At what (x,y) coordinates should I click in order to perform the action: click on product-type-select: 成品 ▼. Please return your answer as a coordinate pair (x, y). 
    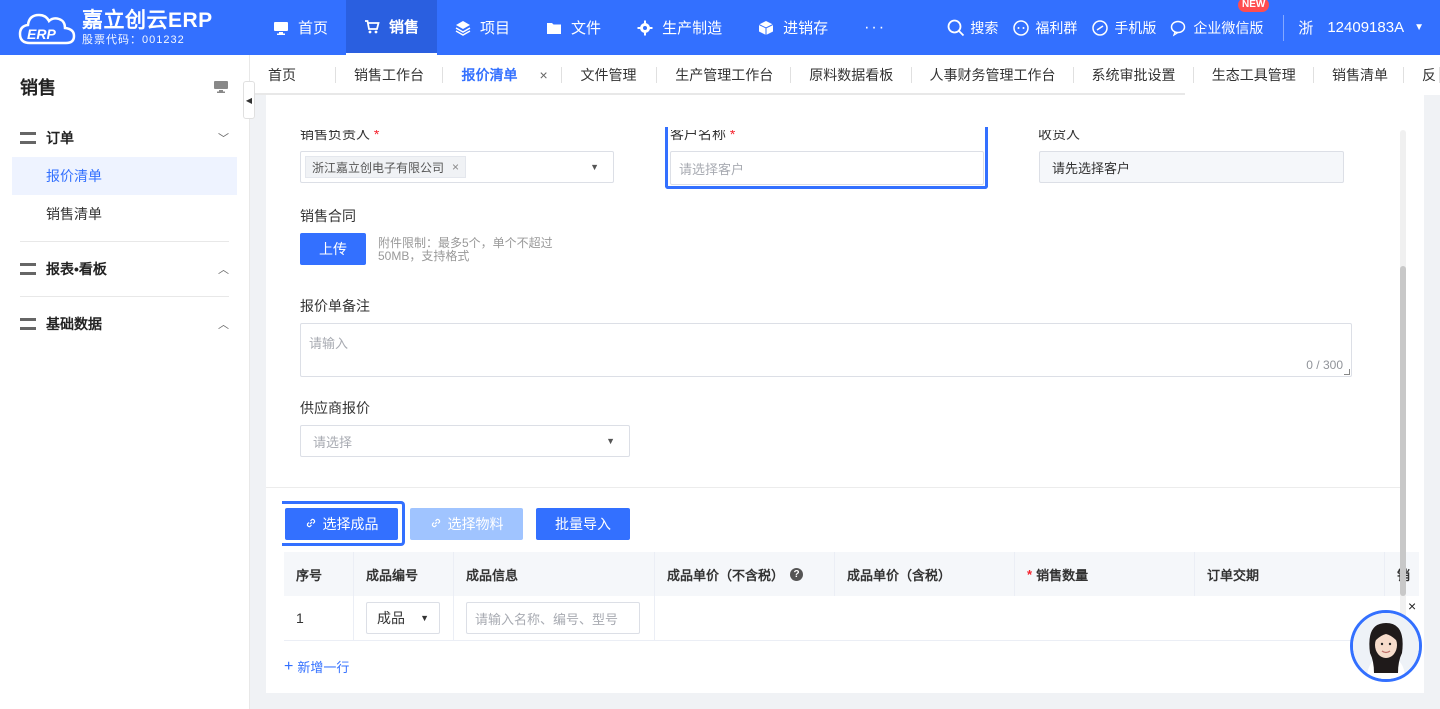
    Looking at the image, I should click on (403, 618).